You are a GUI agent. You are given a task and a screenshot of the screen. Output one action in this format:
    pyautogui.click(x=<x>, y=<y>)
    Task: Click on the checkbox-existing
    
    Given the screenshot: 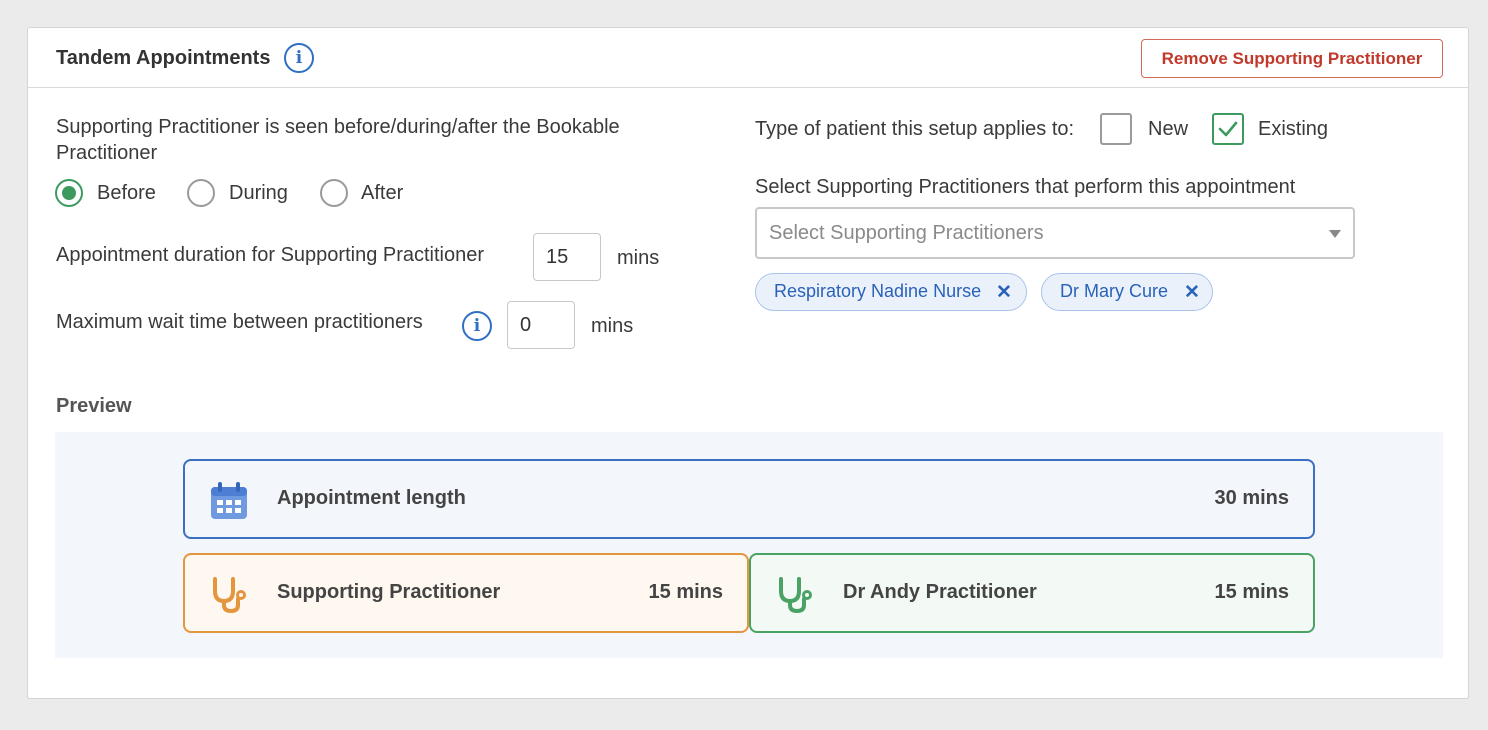 What is the action you would take?
    pyautogui.click(x=1228, y=129)
    